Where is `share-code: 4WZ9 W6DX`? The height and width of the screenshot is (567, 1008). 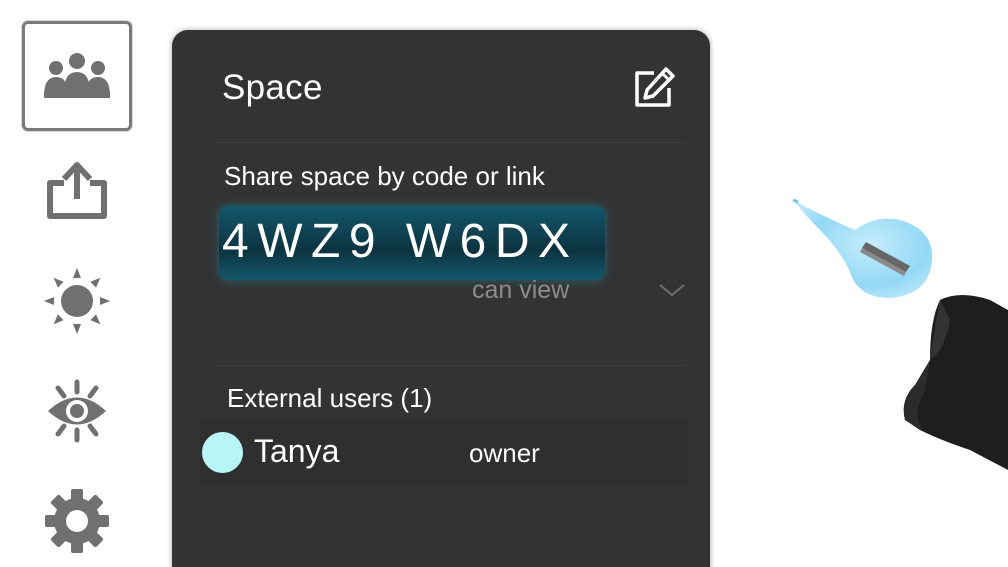
share-code: 4WZ9 W6DX is located at coordinates (400, 241).